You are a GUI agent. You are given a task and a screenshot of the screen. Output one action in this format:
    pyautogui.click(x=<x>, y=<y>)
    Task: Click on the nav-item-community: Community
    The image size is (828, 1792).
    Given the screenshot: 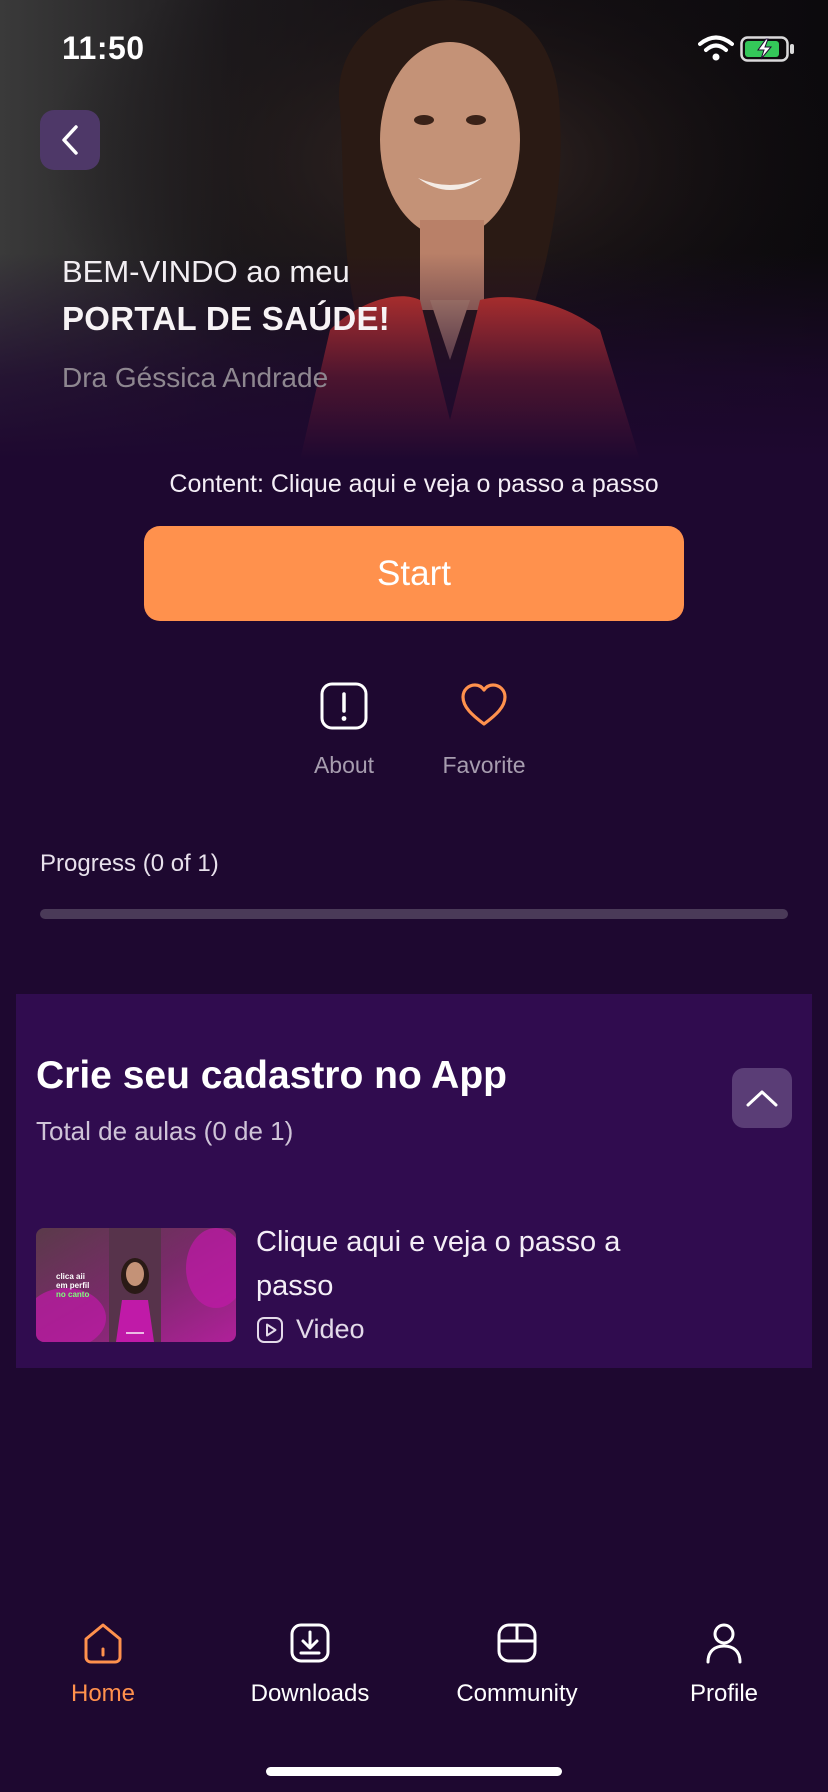 What is the action you would take?
    pyautogui.click(x=517, y=1664)
    